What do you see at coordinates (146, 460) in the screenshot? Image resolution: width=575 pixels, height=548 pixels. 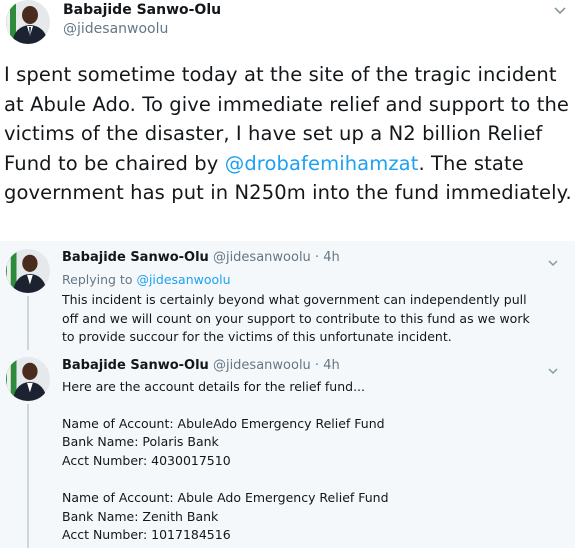 I see `reply-text-line: Acct Number: 4030017510` at bounding box center [146, 460].